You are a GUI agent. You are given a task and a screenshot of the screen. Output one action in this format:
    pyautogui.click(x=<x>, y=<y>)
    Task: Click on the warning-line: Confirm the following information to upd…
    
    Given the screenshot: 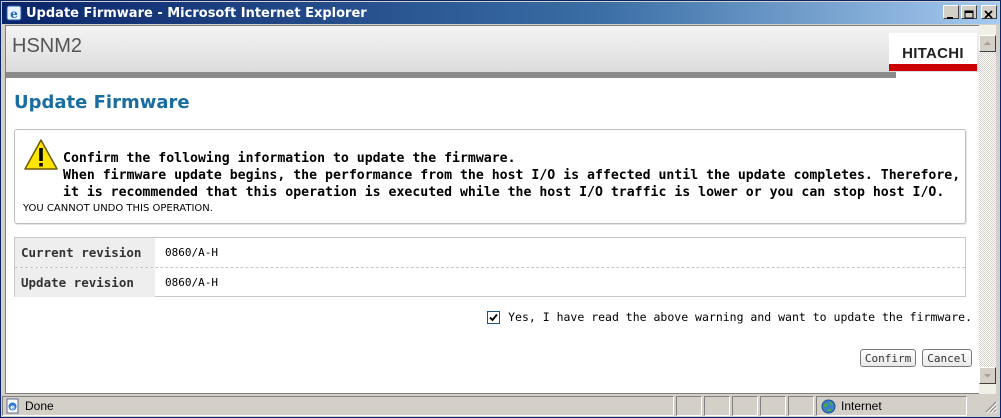 What is the action you would take?
    pyautogui.click(x=289, y=158)
    